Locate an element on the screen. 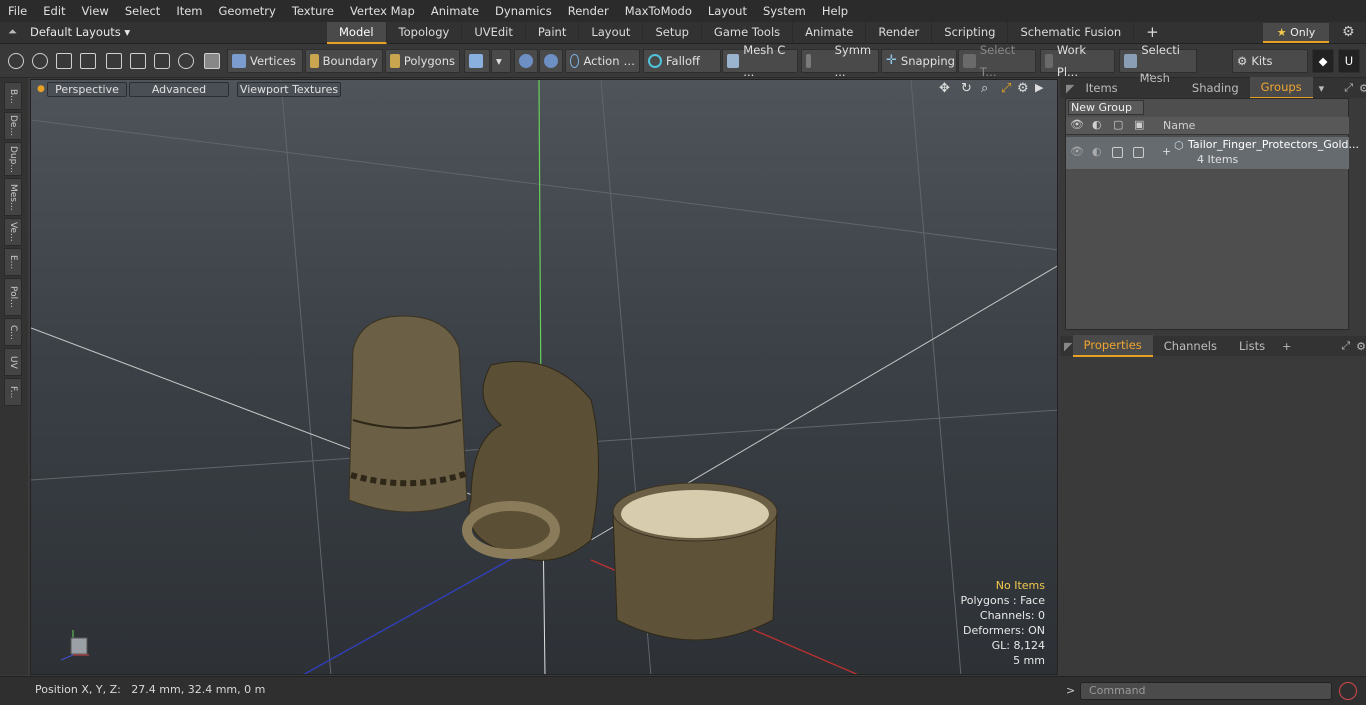 The height and width of the screenshot is (705, 1366). command-input: Command is located at coordinates (1206, 691).